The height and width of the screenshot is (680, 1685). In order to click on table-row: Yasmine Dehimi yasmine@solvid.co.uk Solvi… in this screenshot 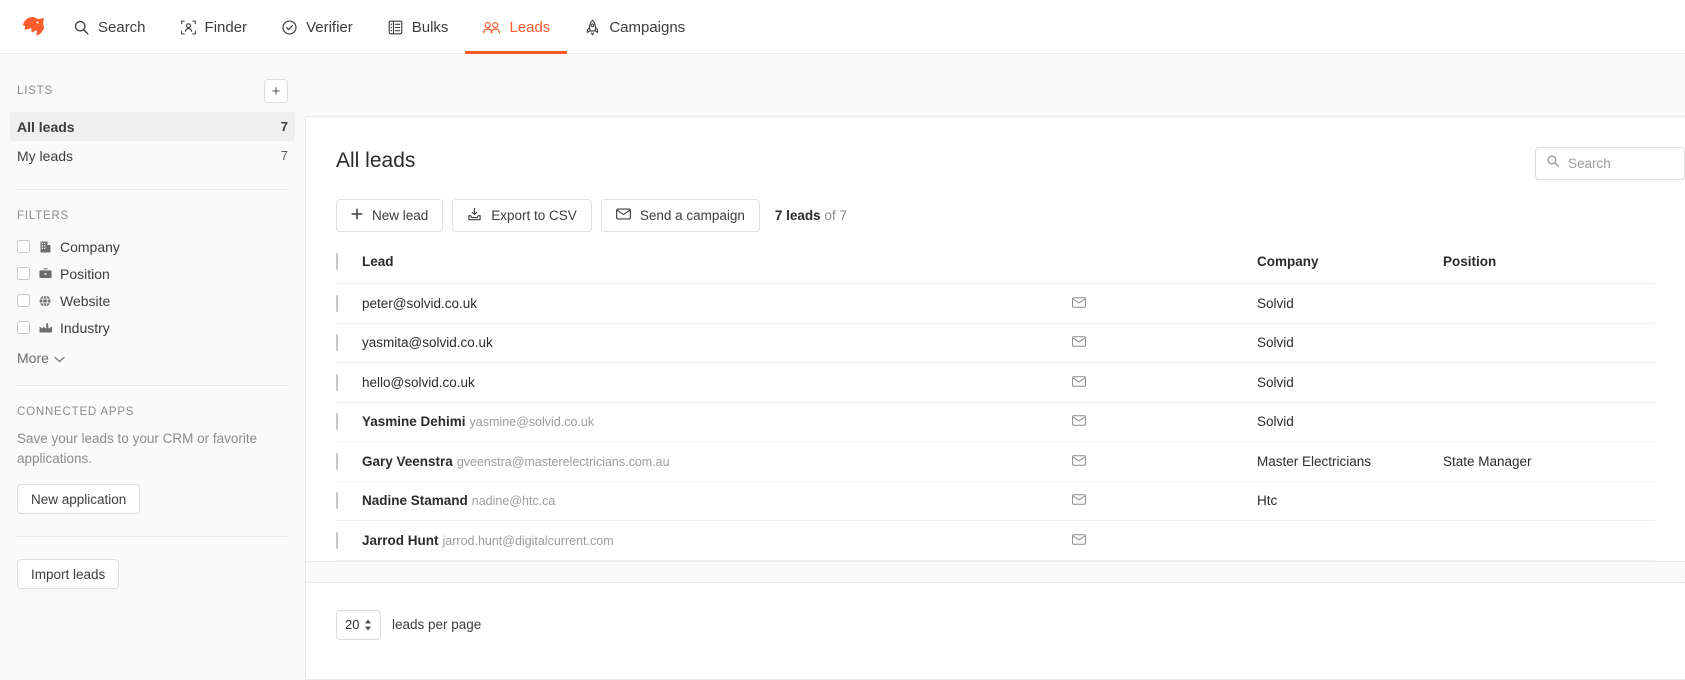, I will do `click(995, 422)`.